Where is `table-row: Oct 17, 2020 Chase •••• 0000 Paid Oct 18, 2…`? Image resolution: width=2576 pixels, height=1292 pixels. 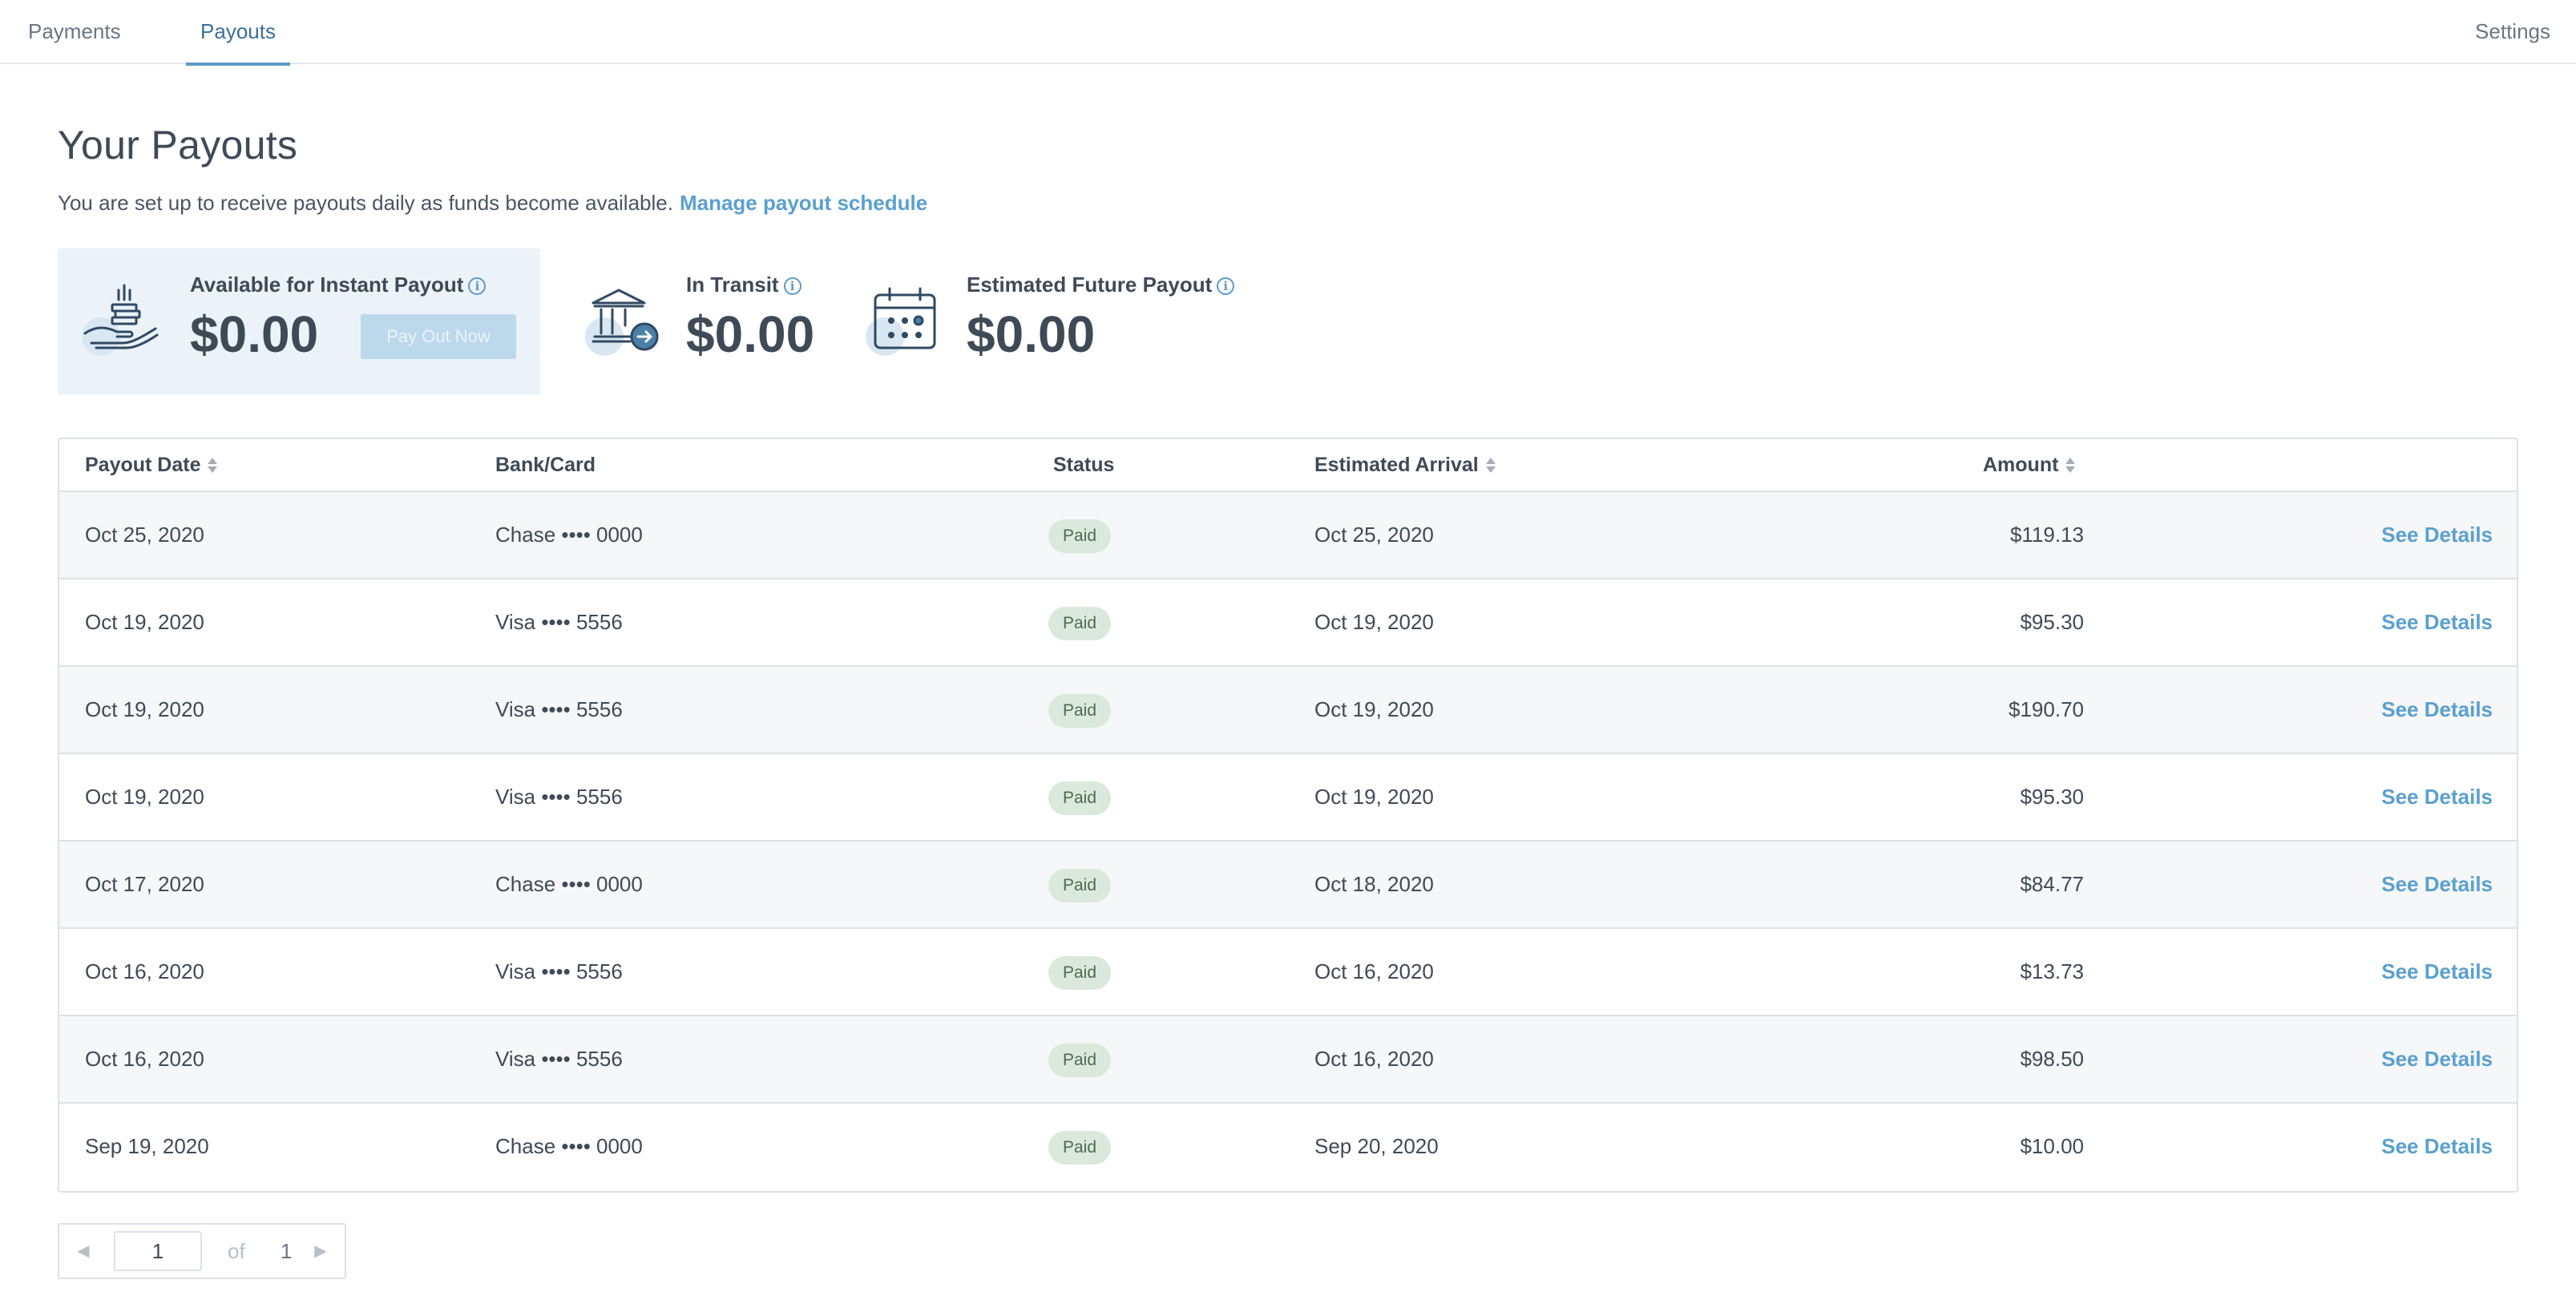 table-row: Oct 17, 2020 Chase •••• 0000 Paid Oct 18, 2… is located at coordinates (1288, 886).